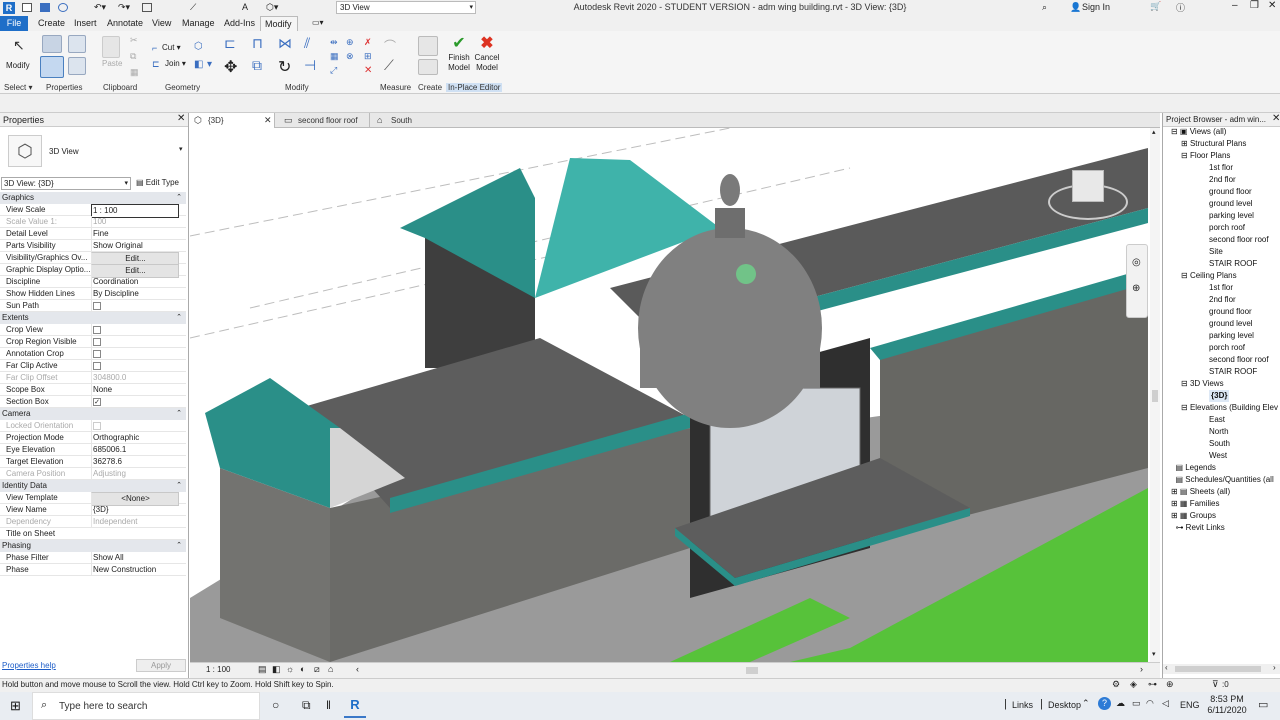  What do you see at coordinates (93, 330) in the screenshot?
I see `row-crop-view: Crop View` at bounding box center [93, 330].